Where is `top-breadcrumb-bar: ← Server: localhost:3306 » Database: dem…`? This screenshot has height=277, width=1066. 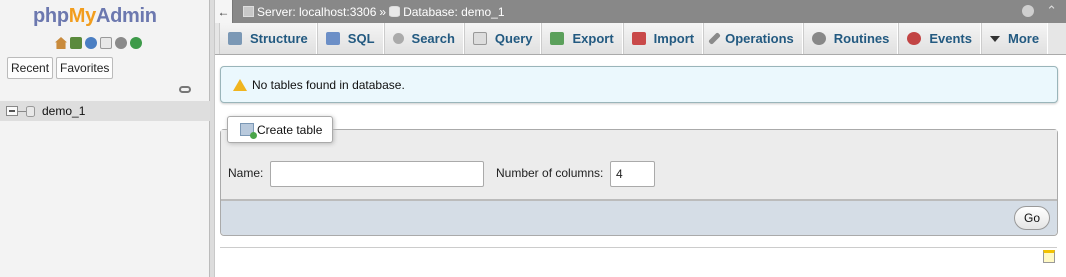 top-breadcrumb-bar: ← Server: localhost:3306 » Database: dem… is located at coordinates (640, 11).